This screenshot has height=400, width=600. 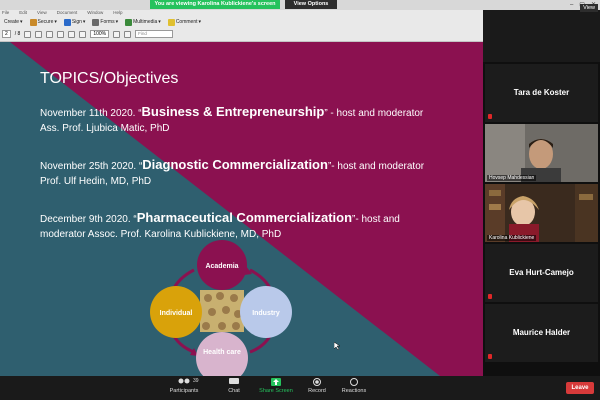 What do you see at coordinates (129, 22) in the screenshot?
I see `film-icon` at bounding box center [129, 22].